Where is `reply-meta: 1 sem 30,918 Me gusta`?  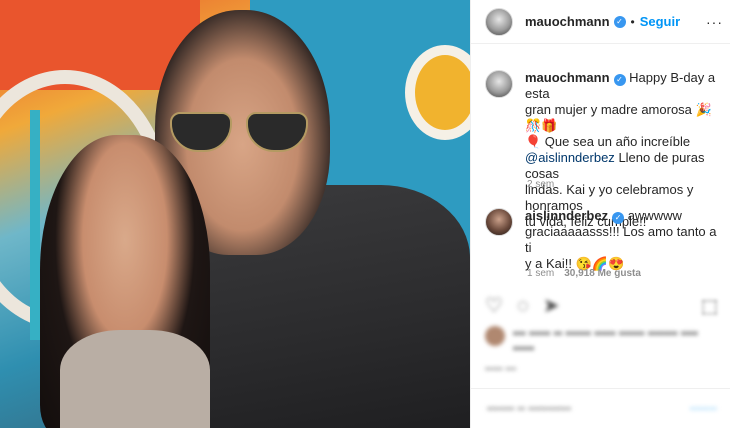 reply-meta: 1 sem 30,918 Me gusta is located at coordinates (584, 273).